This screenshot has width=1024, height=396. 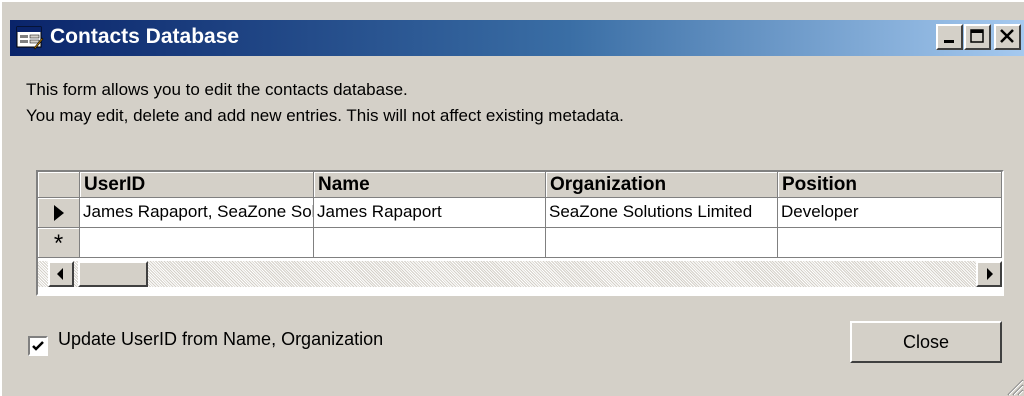 I want to click on checkmark-icon, so click(x=38, y=346).